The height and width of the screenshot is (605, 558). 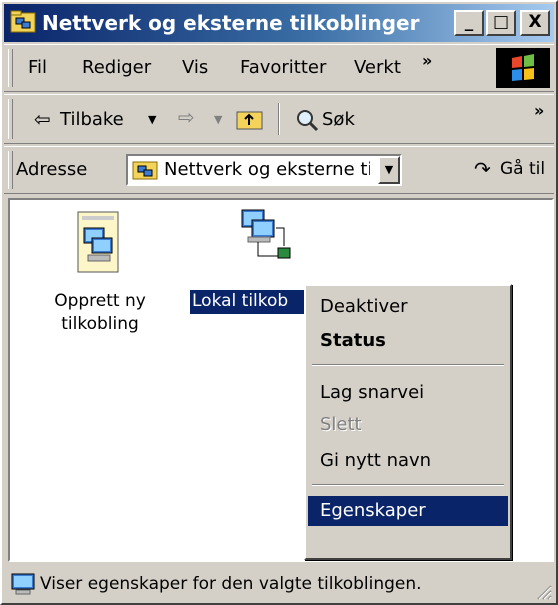 I want to click on back-button: ⇦ Tilbake ▼, so click(x=94, y=120).